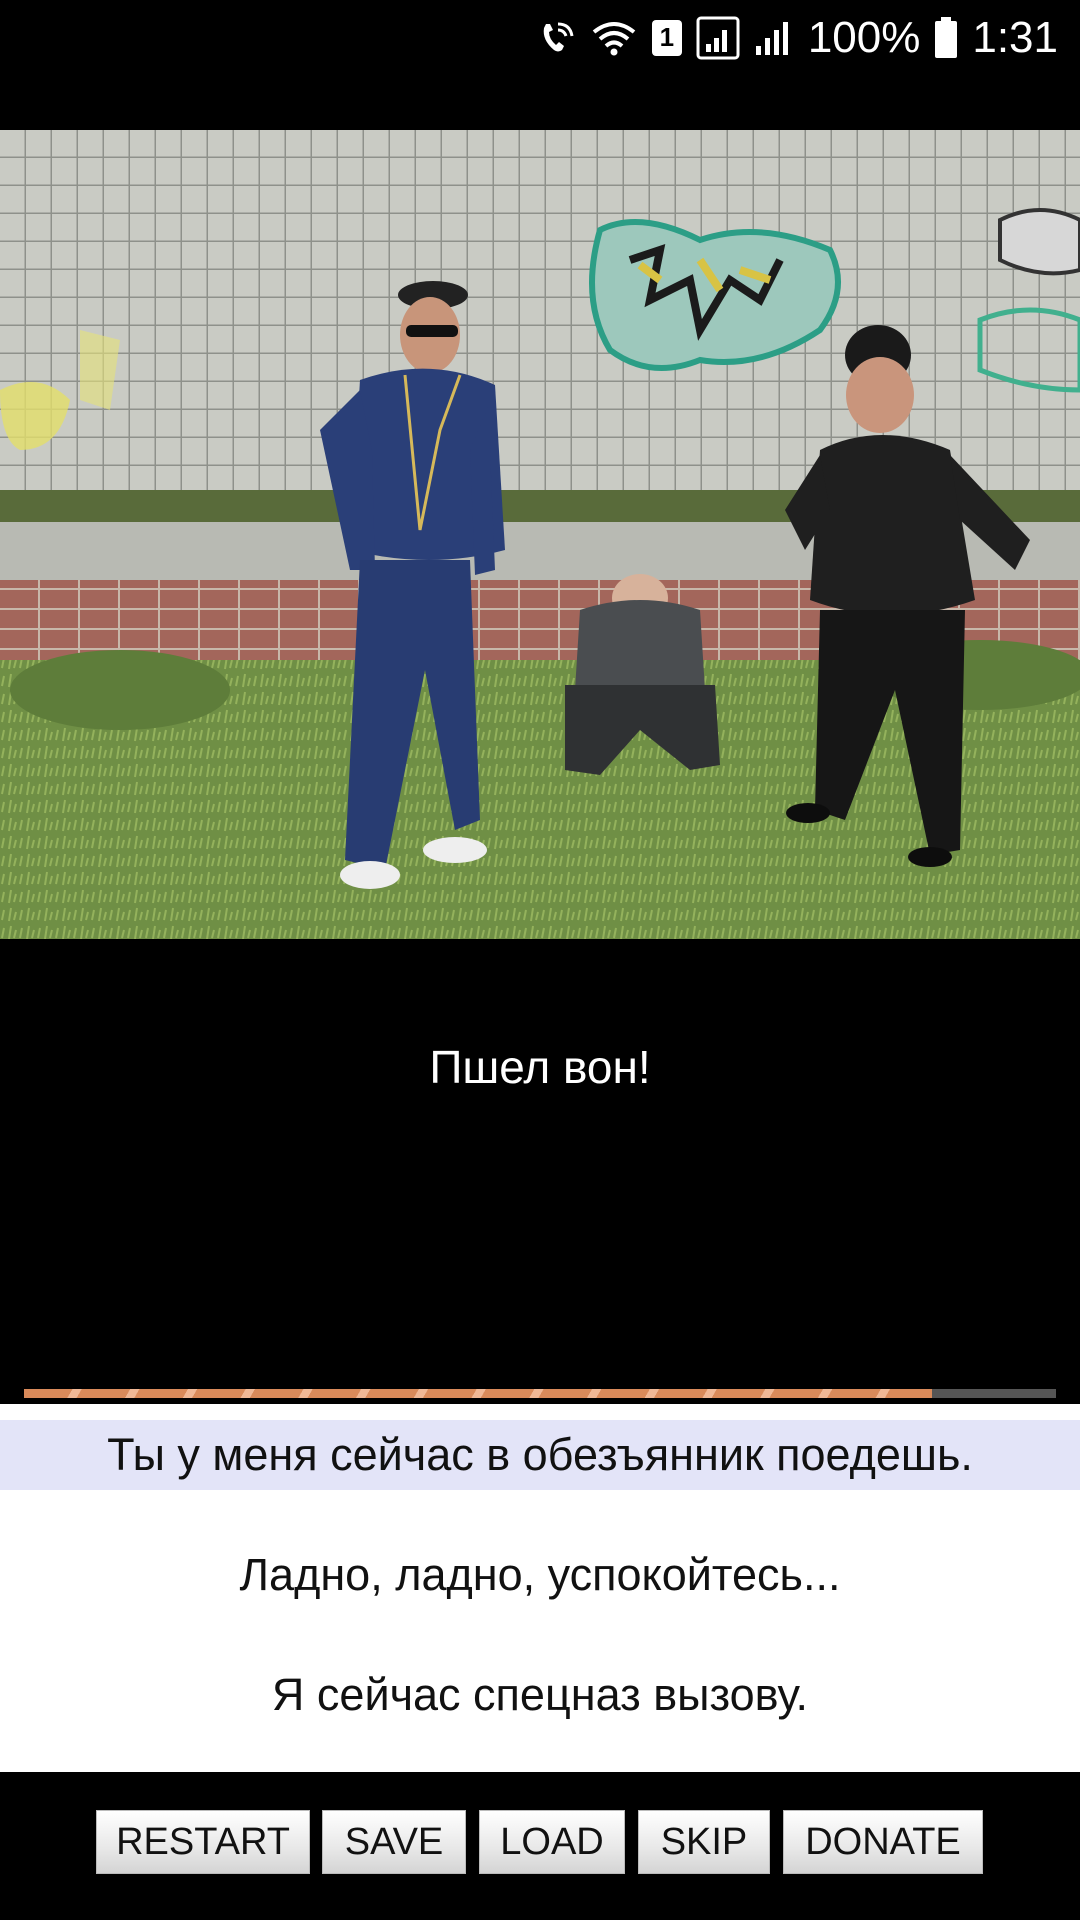 This screenshot has height=1920, width=1080. What do you see at coordinates (704, 1842) in the screenshot?
I see `skip-button: SKIP` at bounding box center [704, 1842].